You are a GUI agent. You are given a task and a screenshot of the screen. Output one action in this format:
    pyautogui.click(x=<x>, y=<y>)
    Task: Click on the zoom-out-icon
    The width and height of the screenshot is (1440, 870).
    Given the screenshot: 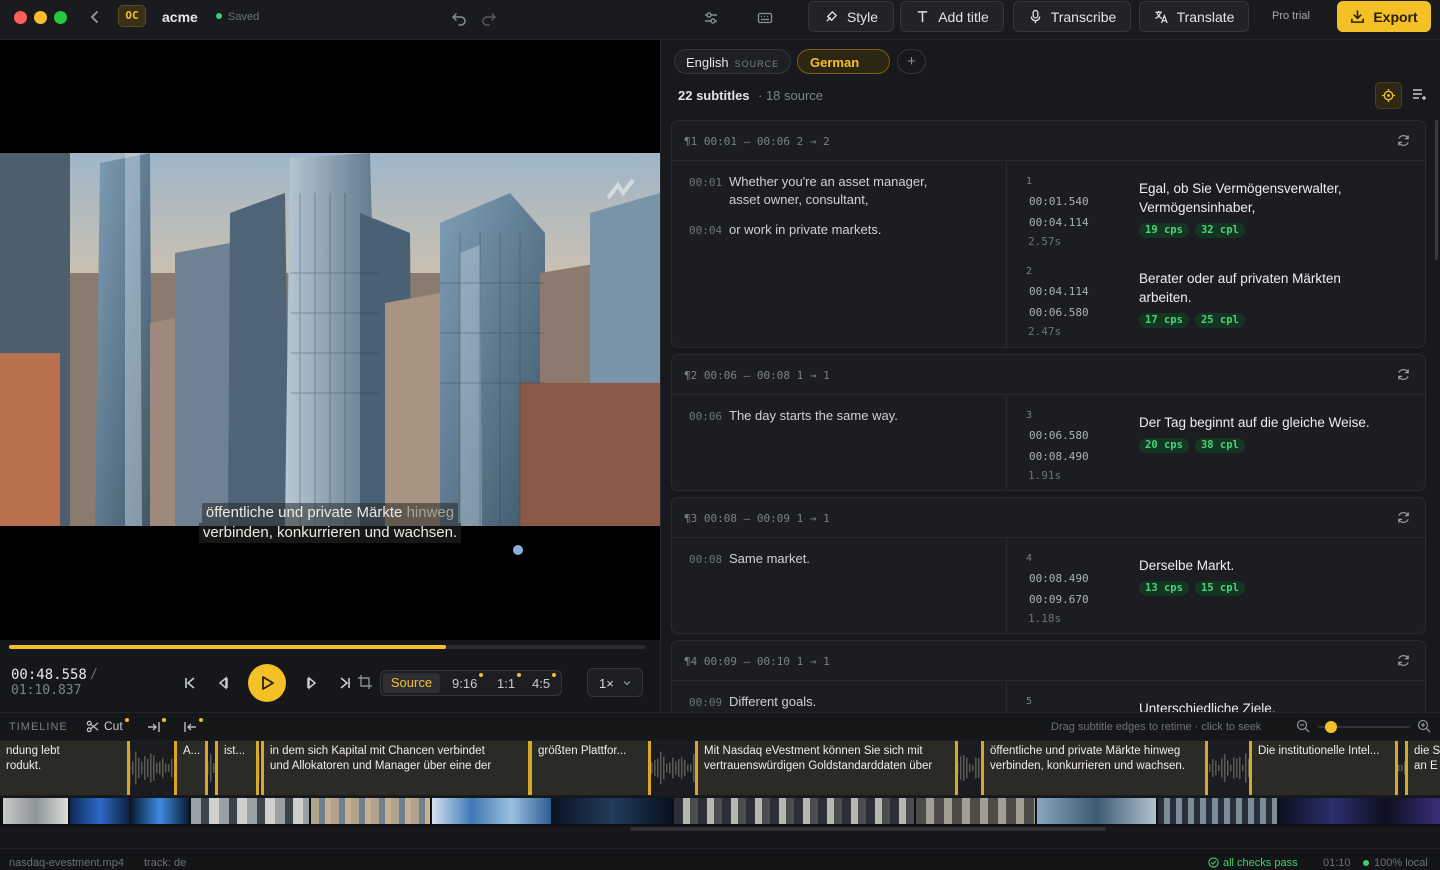 What is the action you would take?
    pyautogui.click(x=1303, y=726)
    